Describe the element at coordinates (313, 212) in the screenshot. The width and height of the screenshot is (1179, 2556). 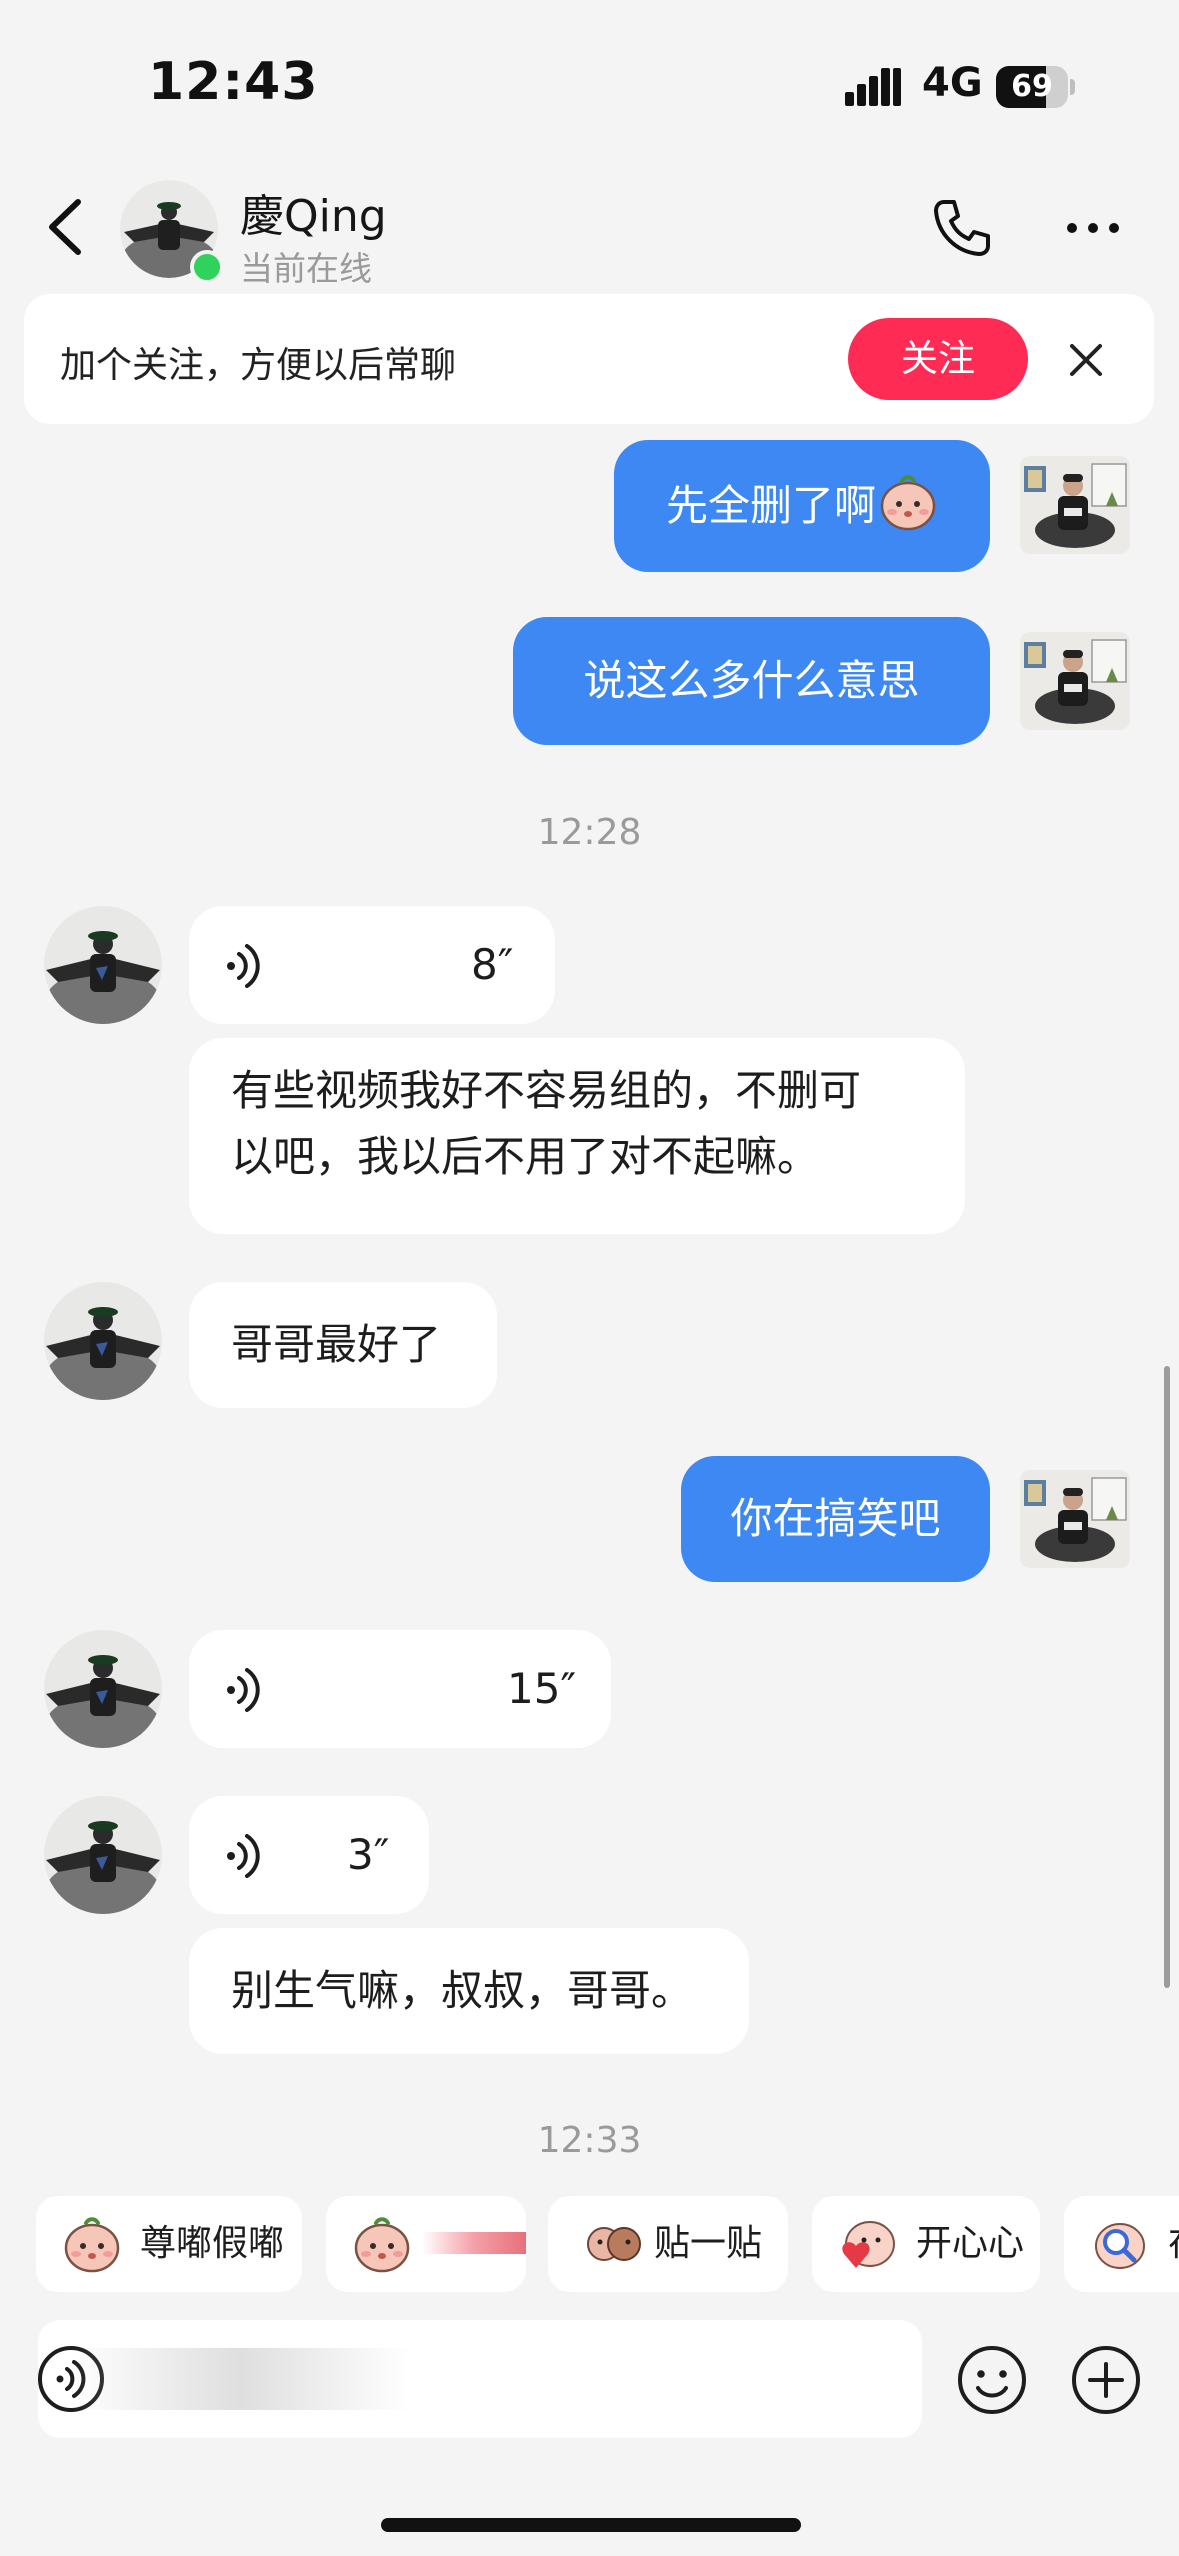
I see `contact-name: 慶Qing` at that location.